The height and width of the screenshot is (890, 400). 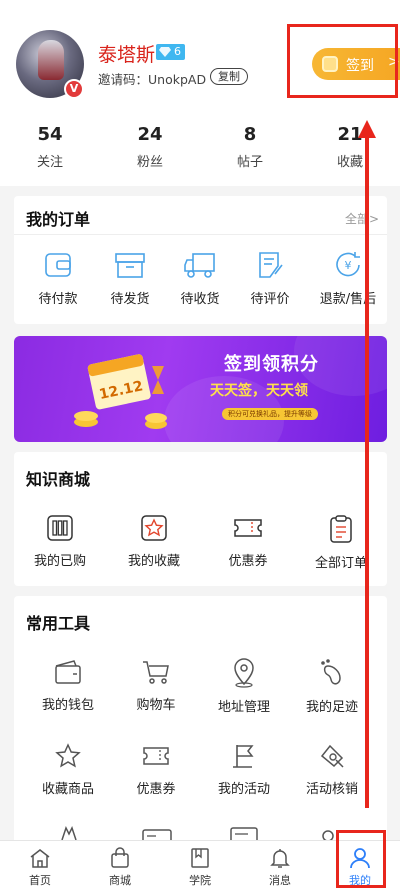 I want to click on home-icon, so click(x=40, y=858).